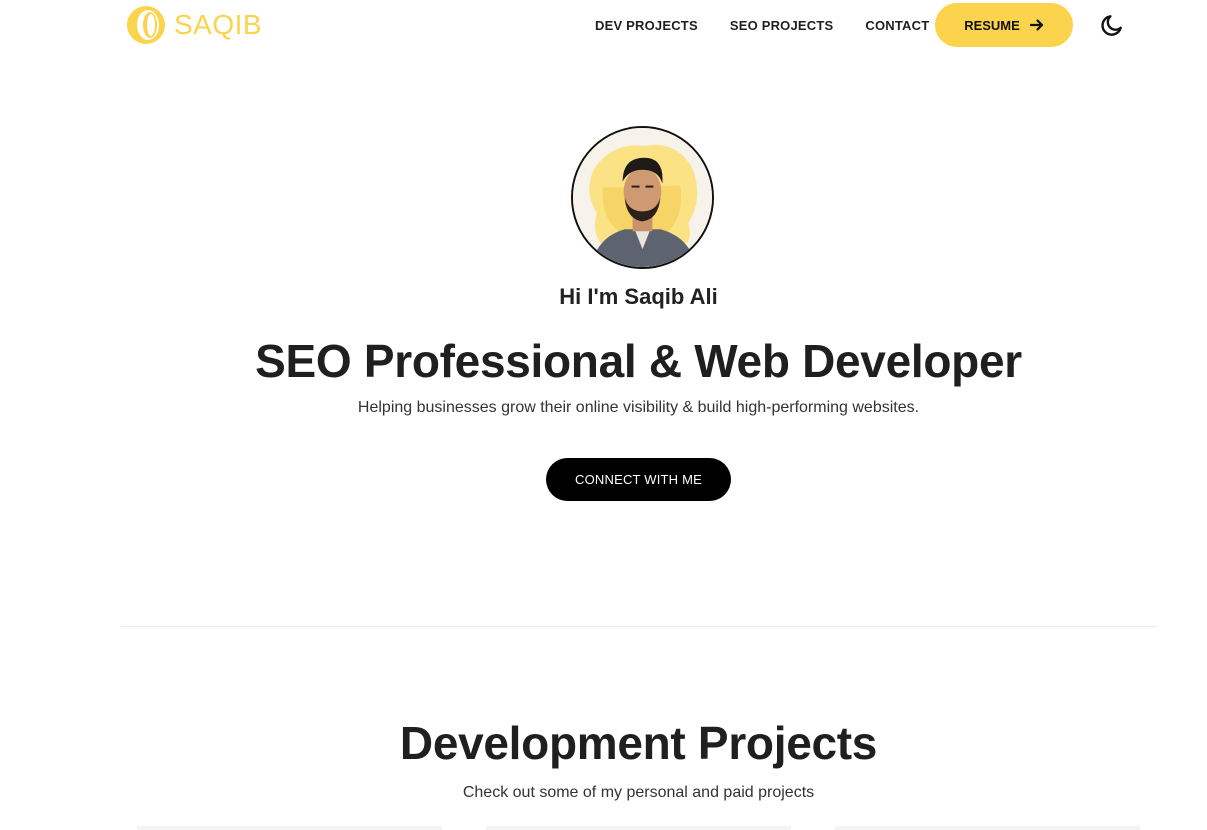 Image resolution: width=1207 pixels, height=830 pixels. I want to click on profile-avatar, so click(642, 197).